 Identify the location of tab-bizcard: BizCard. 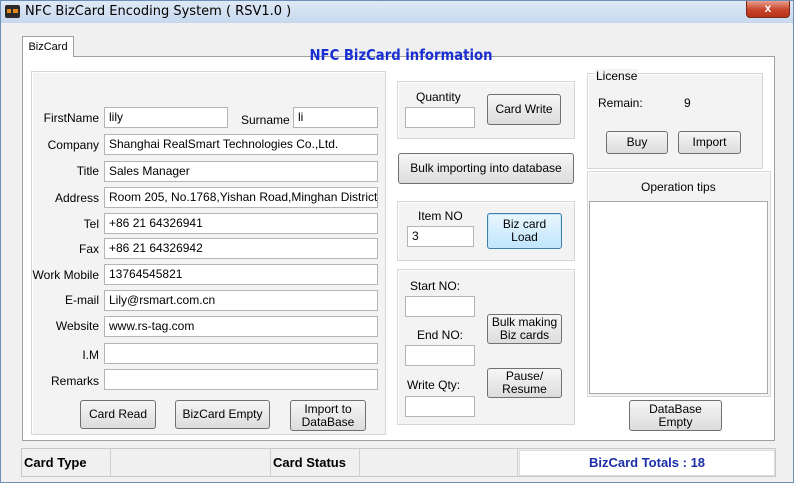
(48, 46).